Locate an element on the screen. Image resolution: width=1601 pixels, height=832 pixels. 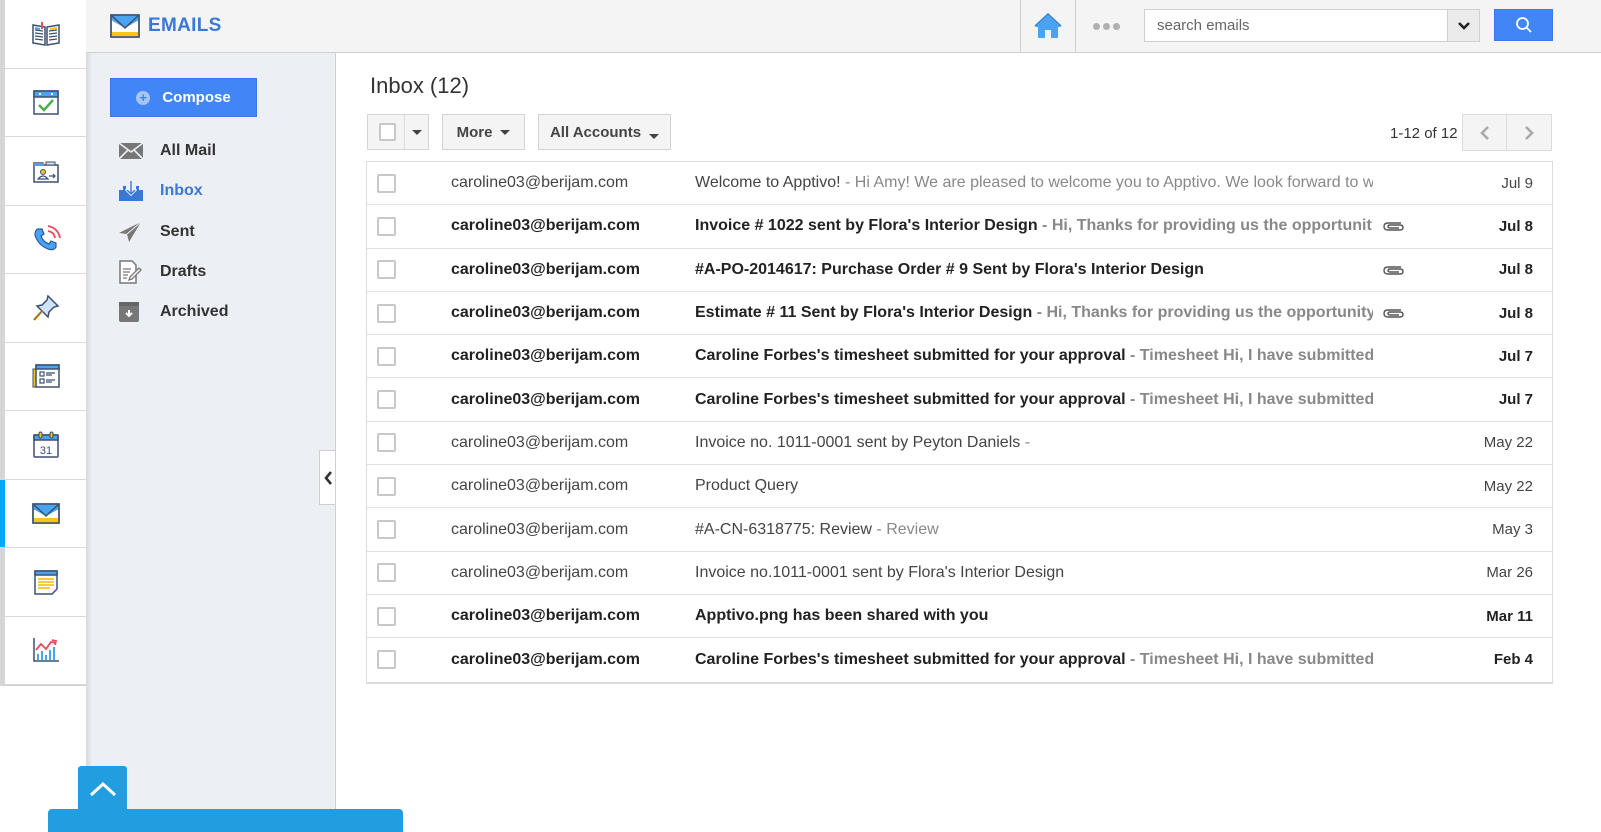
email-date: May 22 is located at coordinates (1508, 486).